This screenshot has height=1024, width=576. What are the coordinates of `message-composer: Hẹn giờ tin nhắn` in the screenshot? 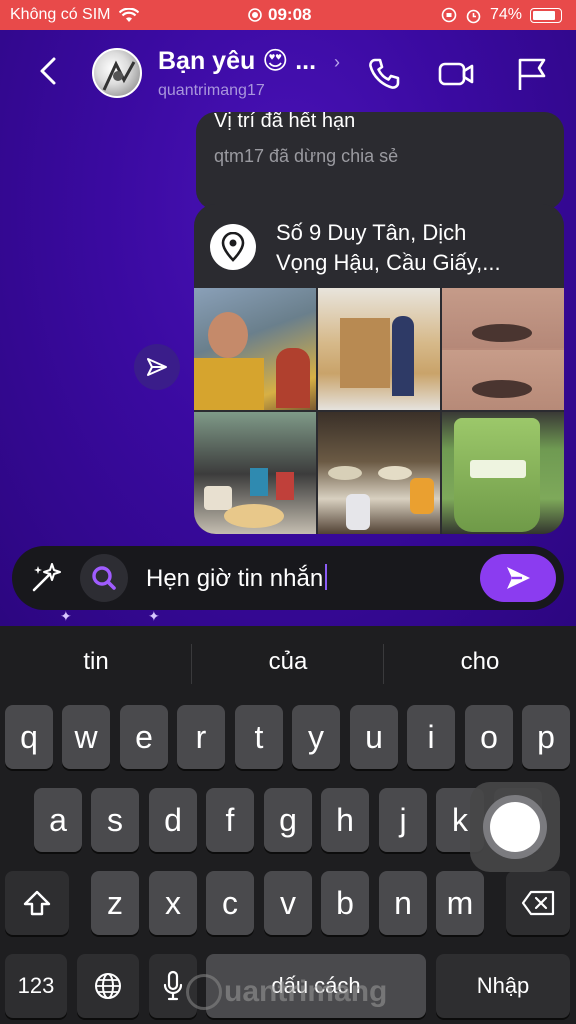 It's located at (288, 578).